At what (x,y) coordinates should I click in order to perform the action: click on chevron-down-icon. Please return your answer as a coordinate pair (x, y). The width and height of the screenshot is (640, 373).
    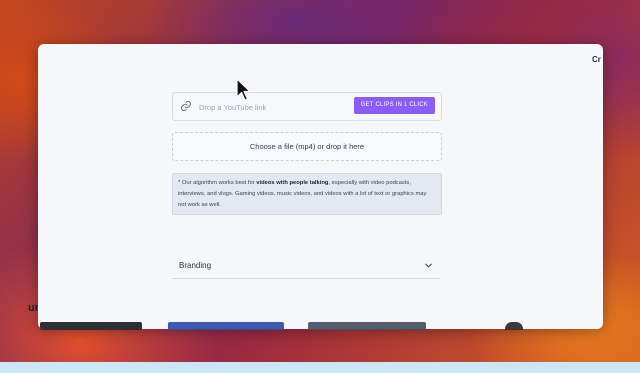
    Looking at the image, I should click on (428, 265).